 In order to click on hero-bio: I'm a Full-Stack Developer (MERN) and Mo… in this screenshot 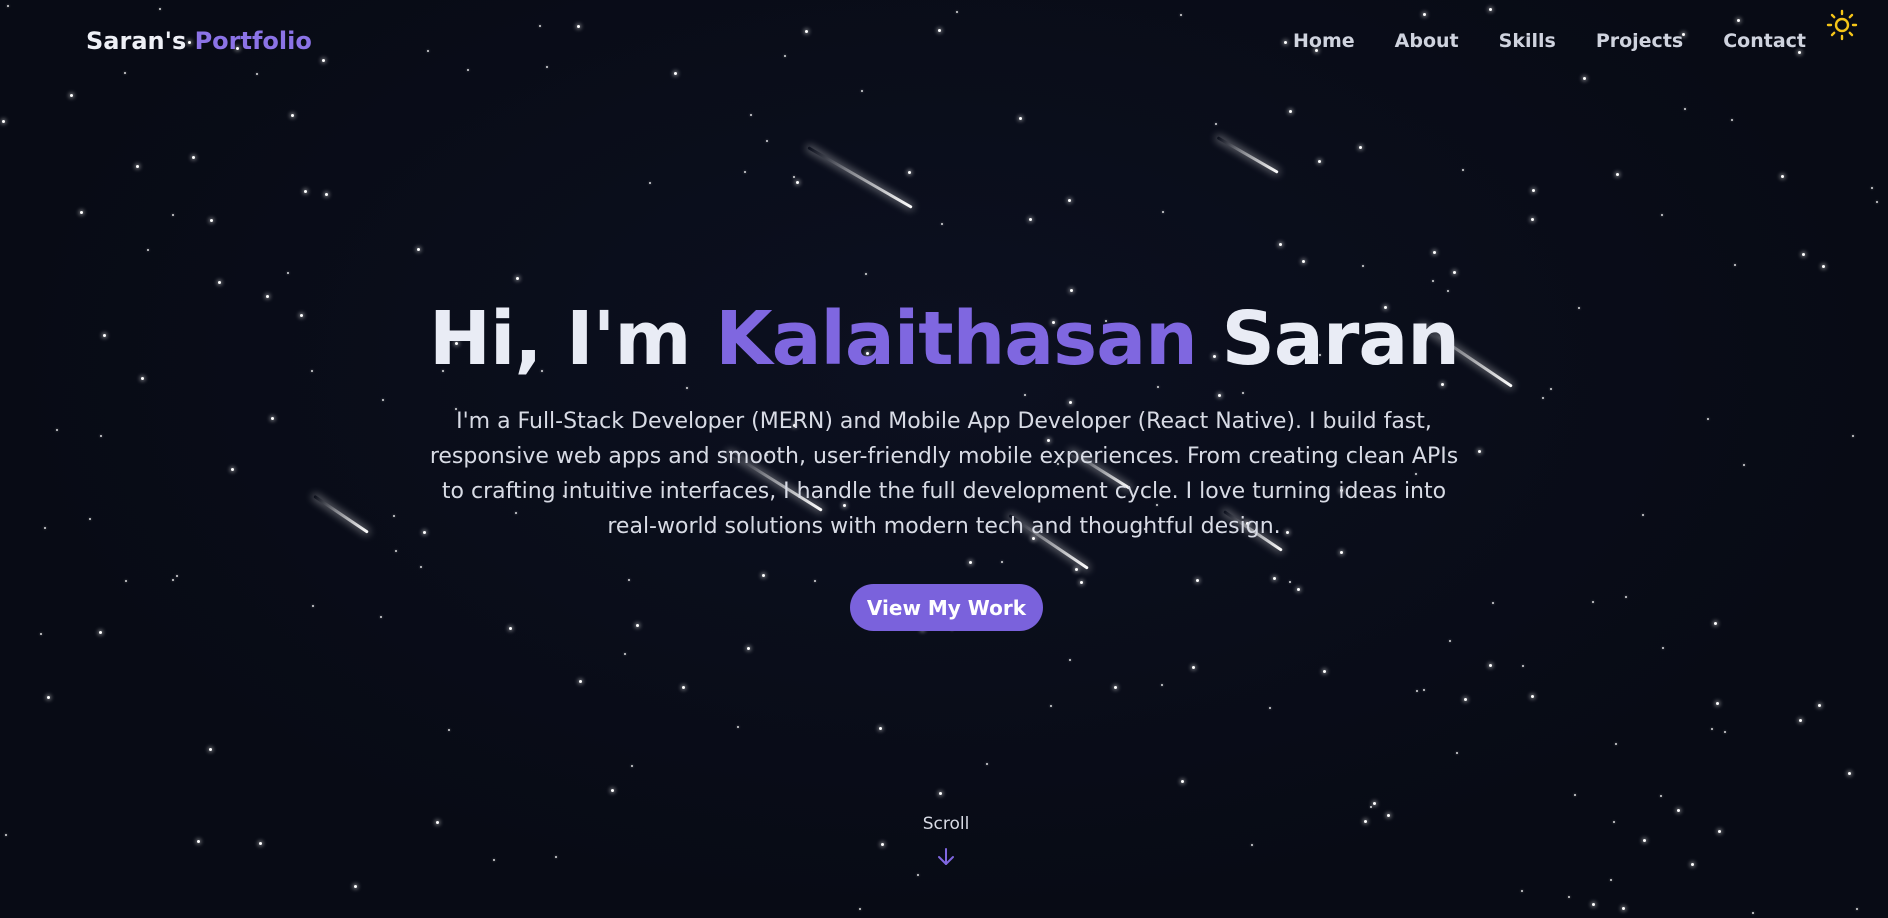, I will do `click(944, 474)`.